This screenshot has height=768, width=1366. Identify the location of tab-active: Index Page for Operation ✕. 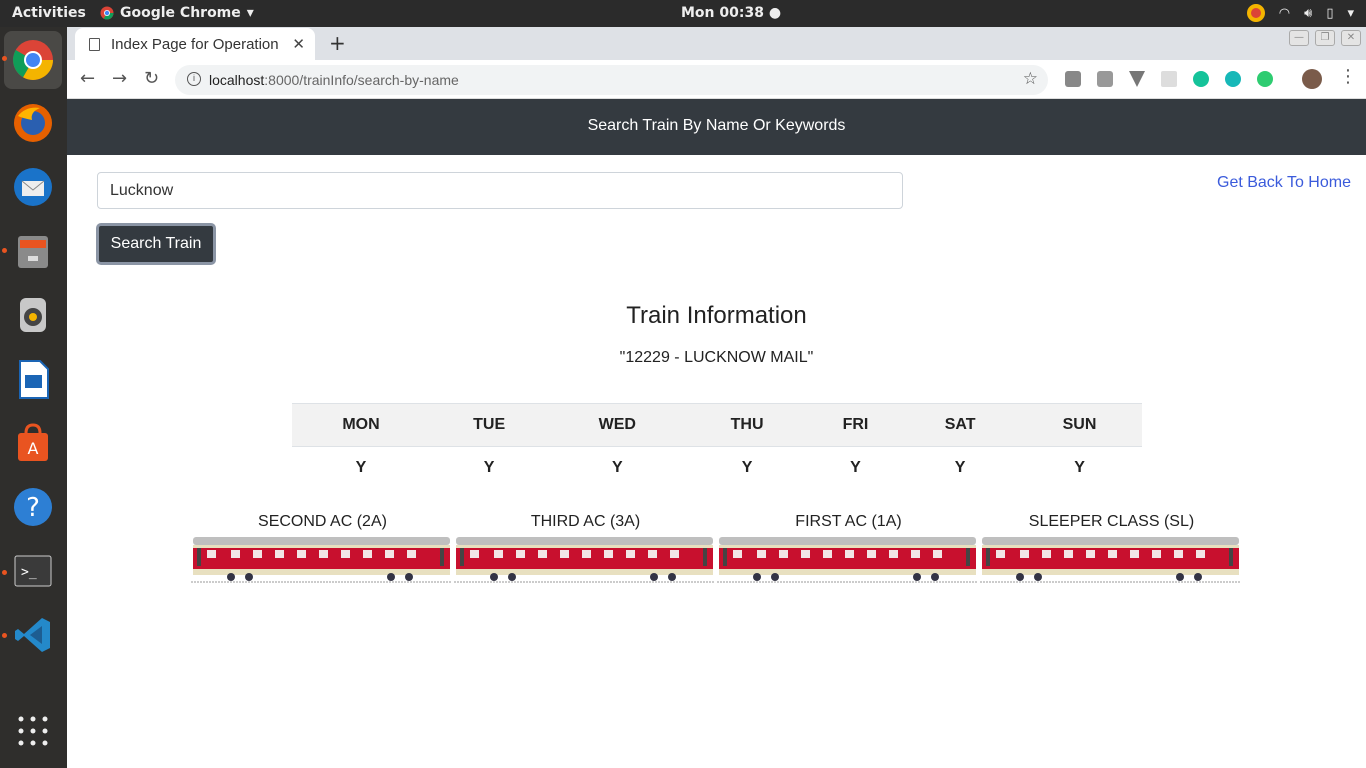
(195, 44).